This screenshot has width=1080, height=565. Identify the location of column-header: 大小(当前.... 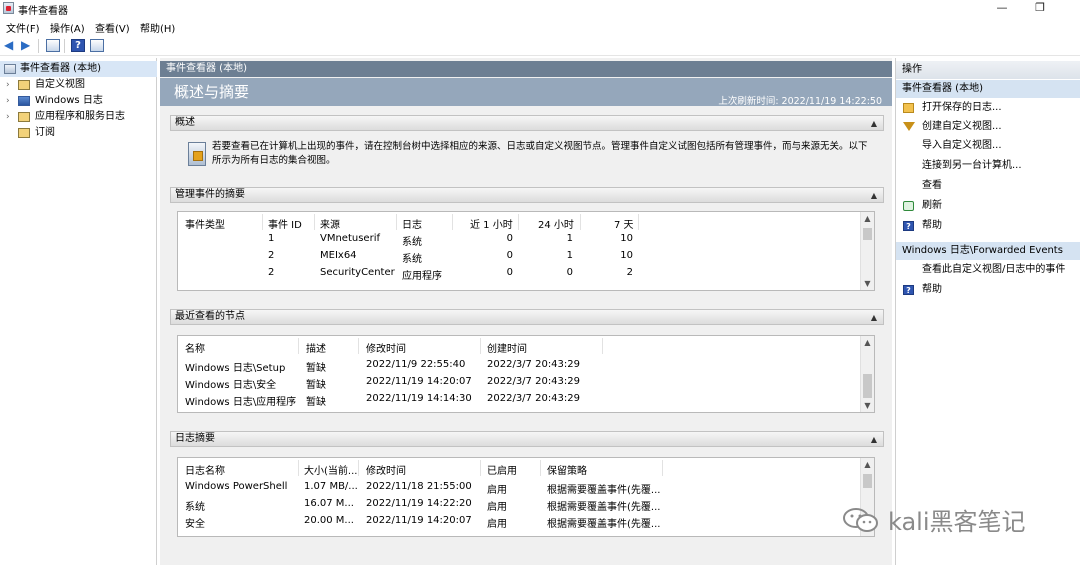
(330, 469).